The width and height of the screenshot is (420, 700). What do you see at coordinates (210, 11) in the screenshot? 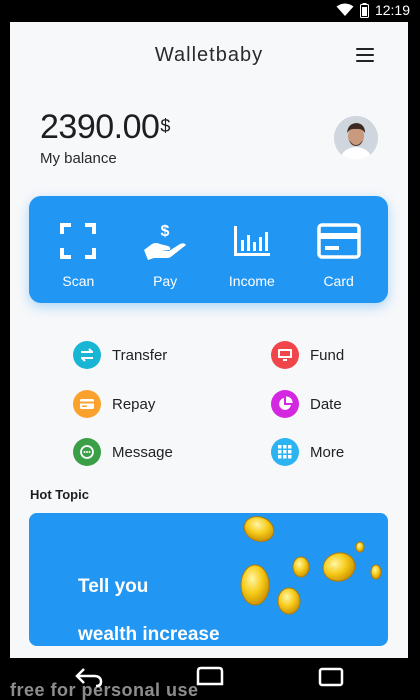
I see `status-bar: 12:19` at bounding box center [210, 11].